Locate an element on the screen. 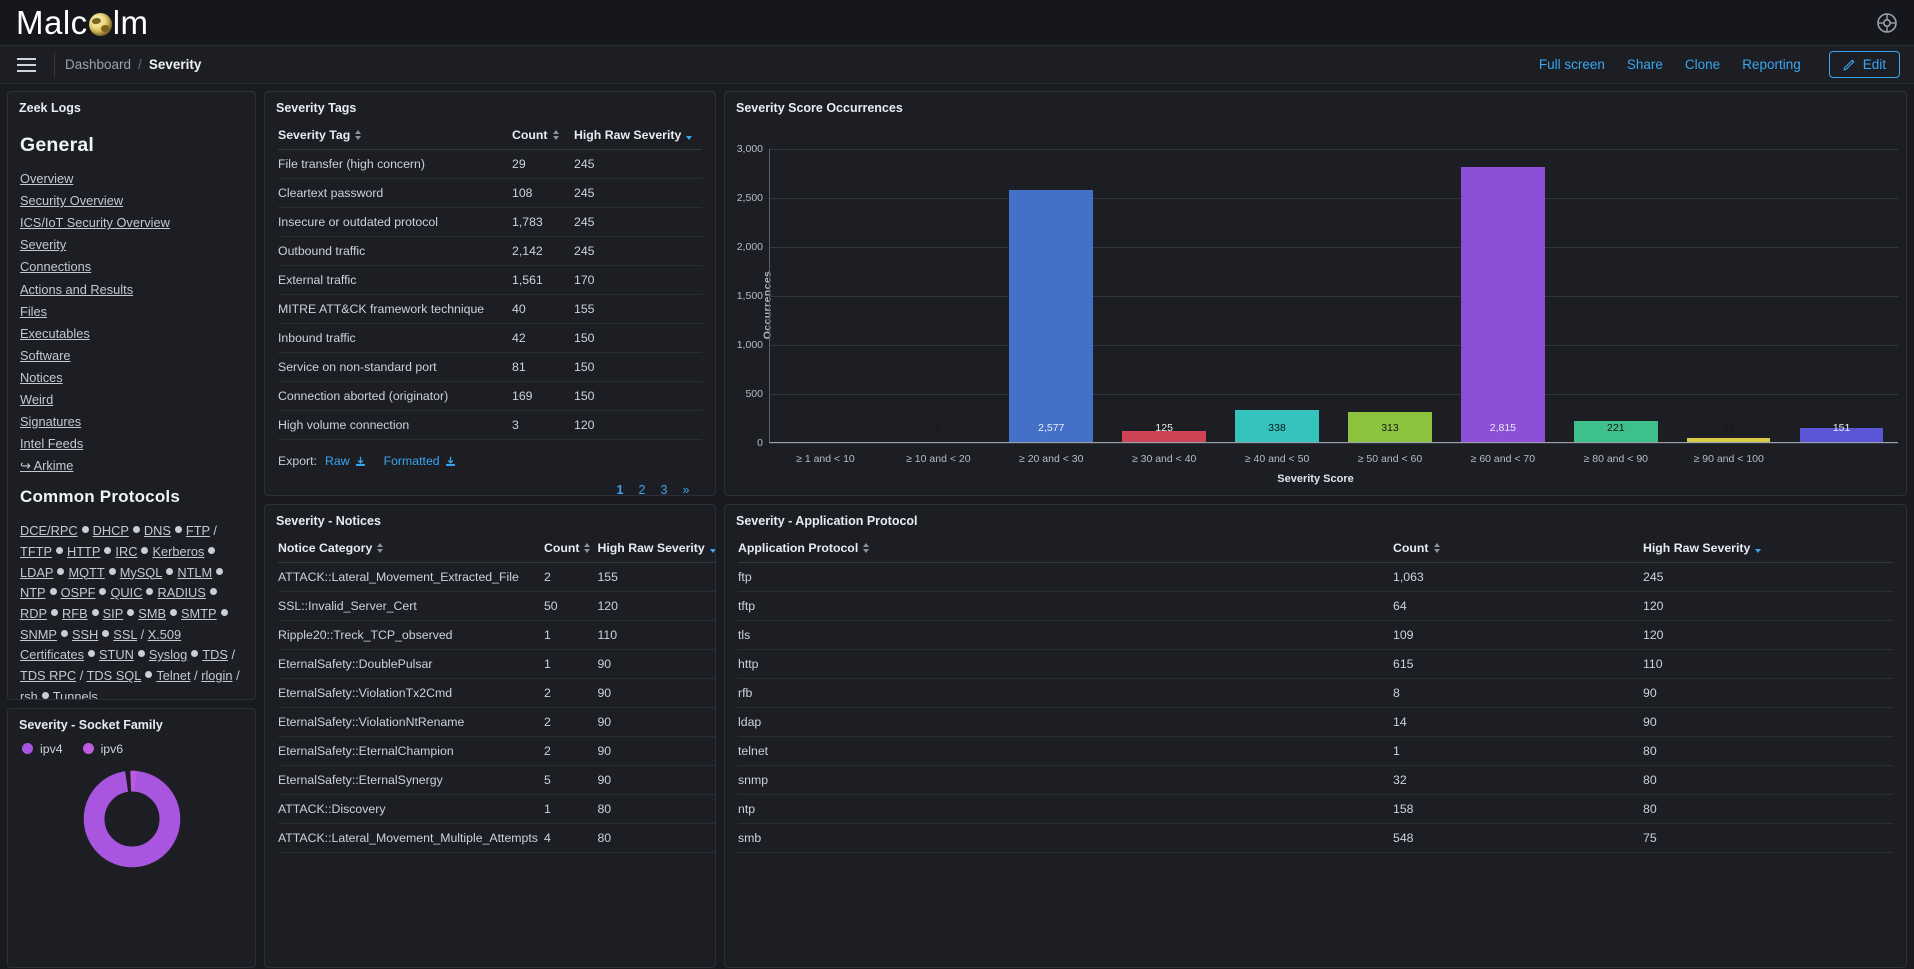 Image resolution: width=1914 pixels, height=969 pixels. table-row: Cleartext password 108 245 is located at coordinates (490, 193).